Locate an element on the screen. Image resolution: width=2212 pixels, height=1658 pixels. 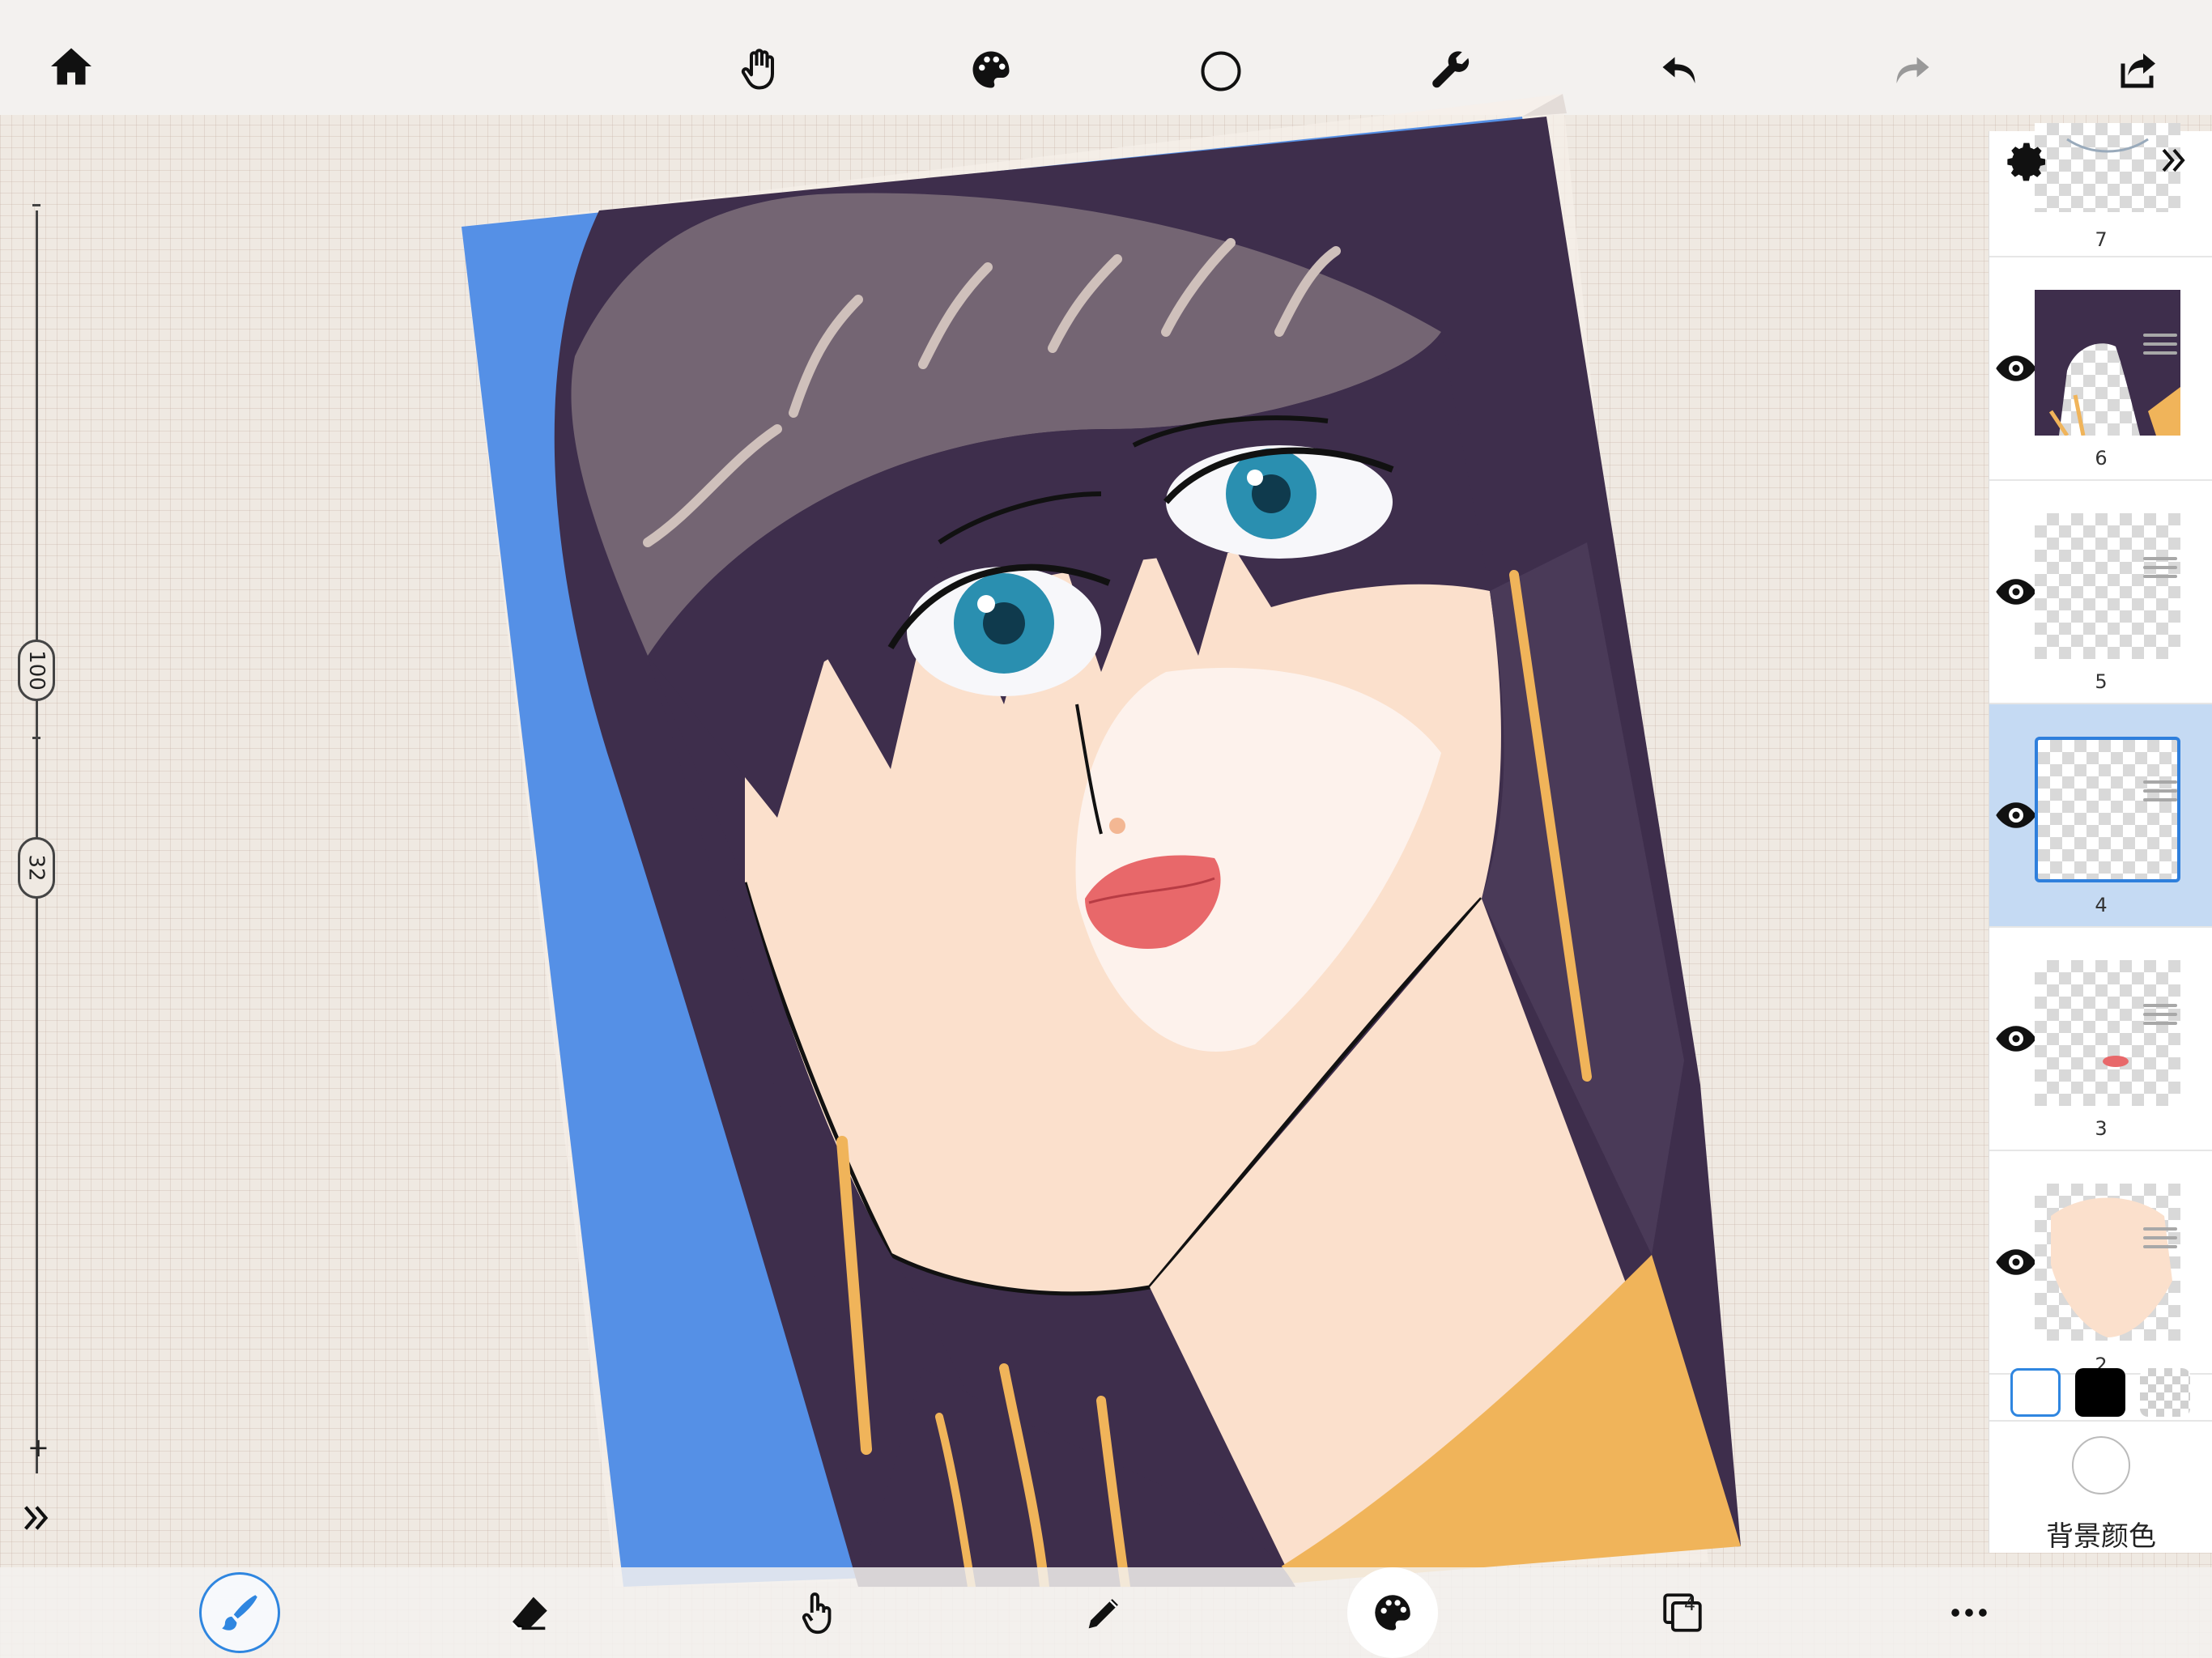
layer-item-selected: 4 is located at coordinates (2100, 816).